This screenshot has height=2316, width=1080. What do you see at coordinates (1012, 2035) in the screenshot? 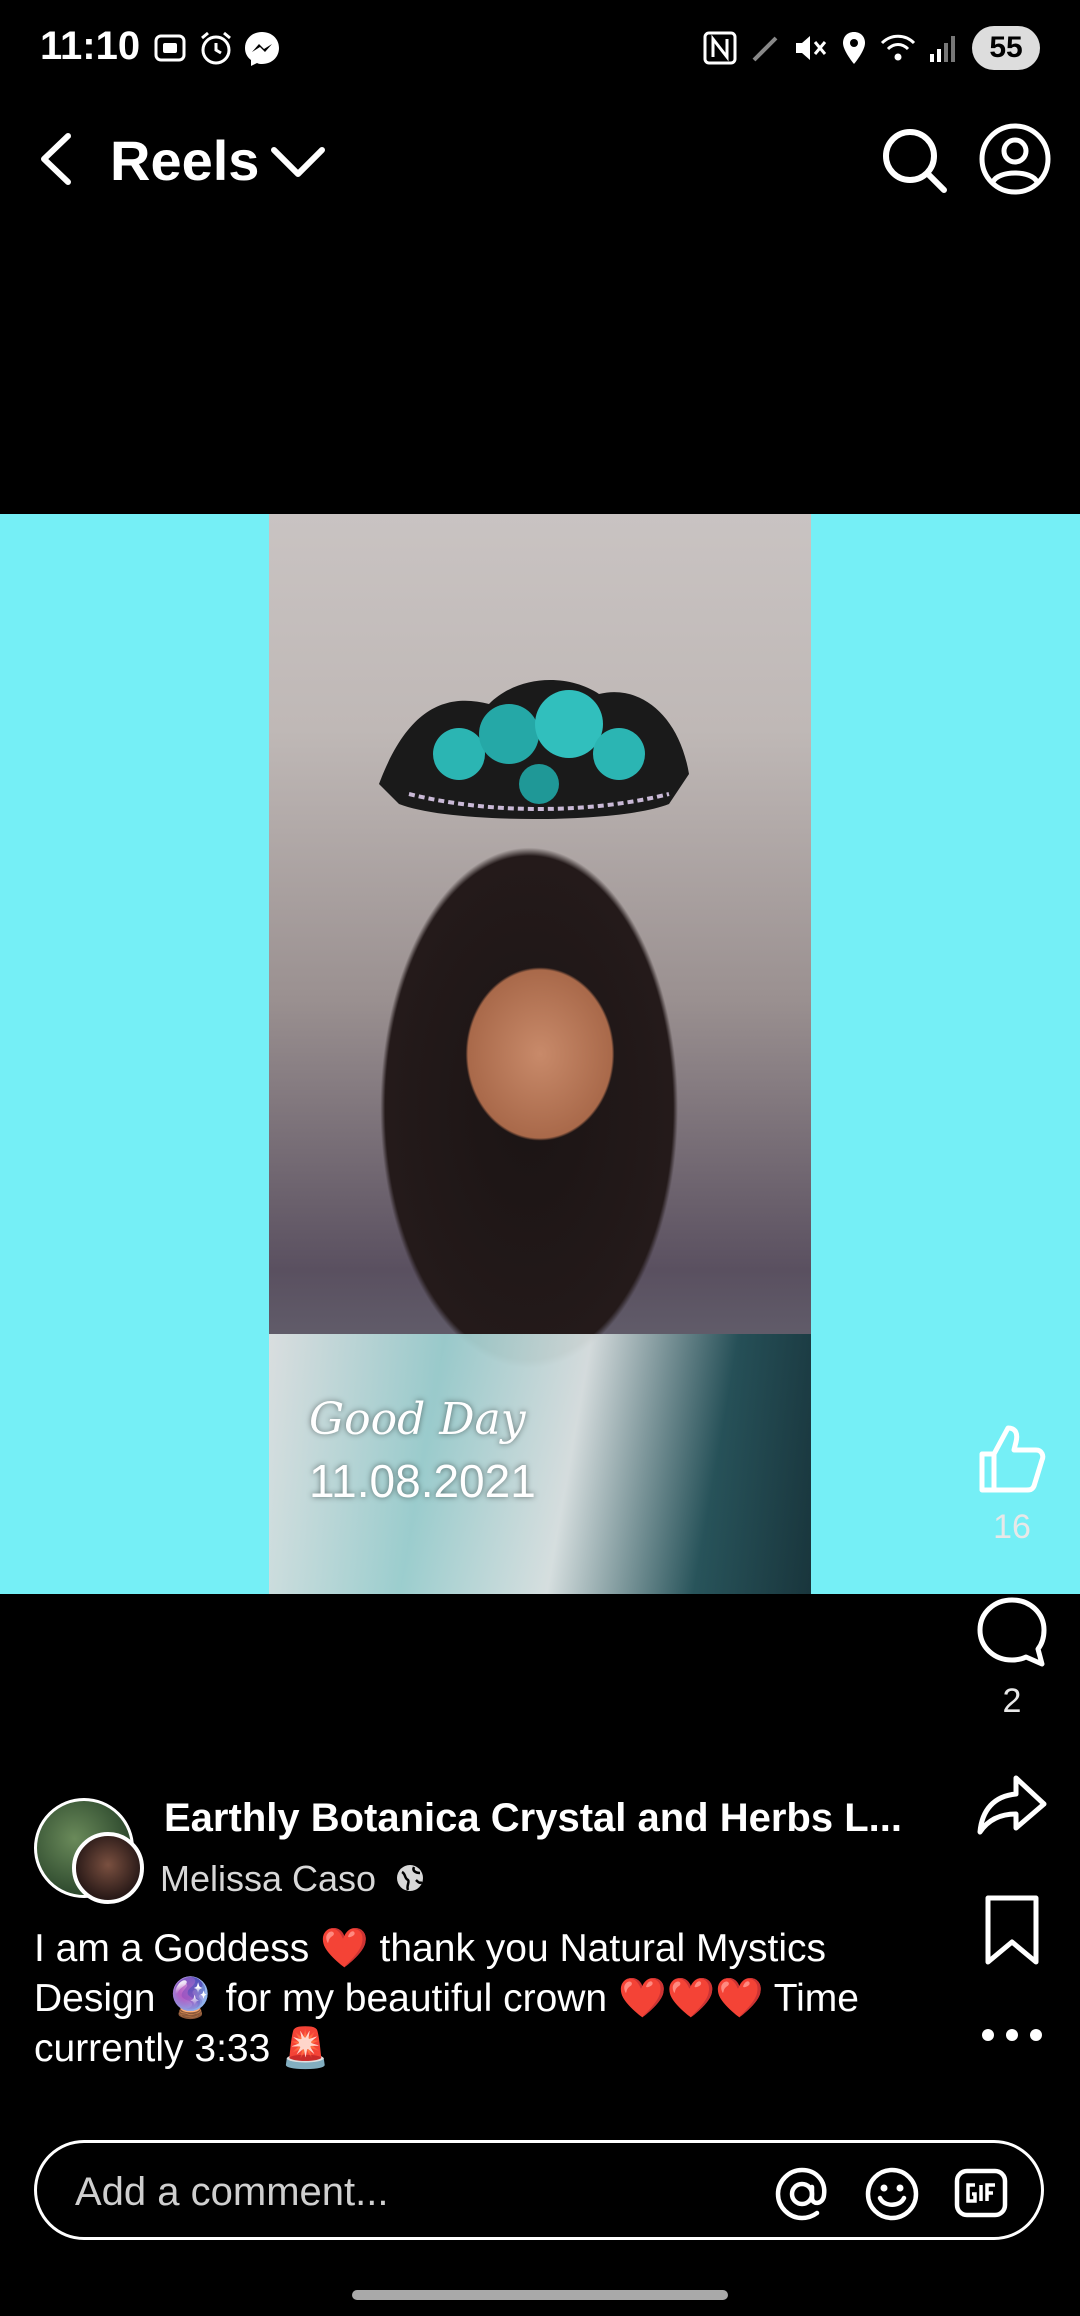
I see `more-options-icon` at bounding box center [1012, 2035].